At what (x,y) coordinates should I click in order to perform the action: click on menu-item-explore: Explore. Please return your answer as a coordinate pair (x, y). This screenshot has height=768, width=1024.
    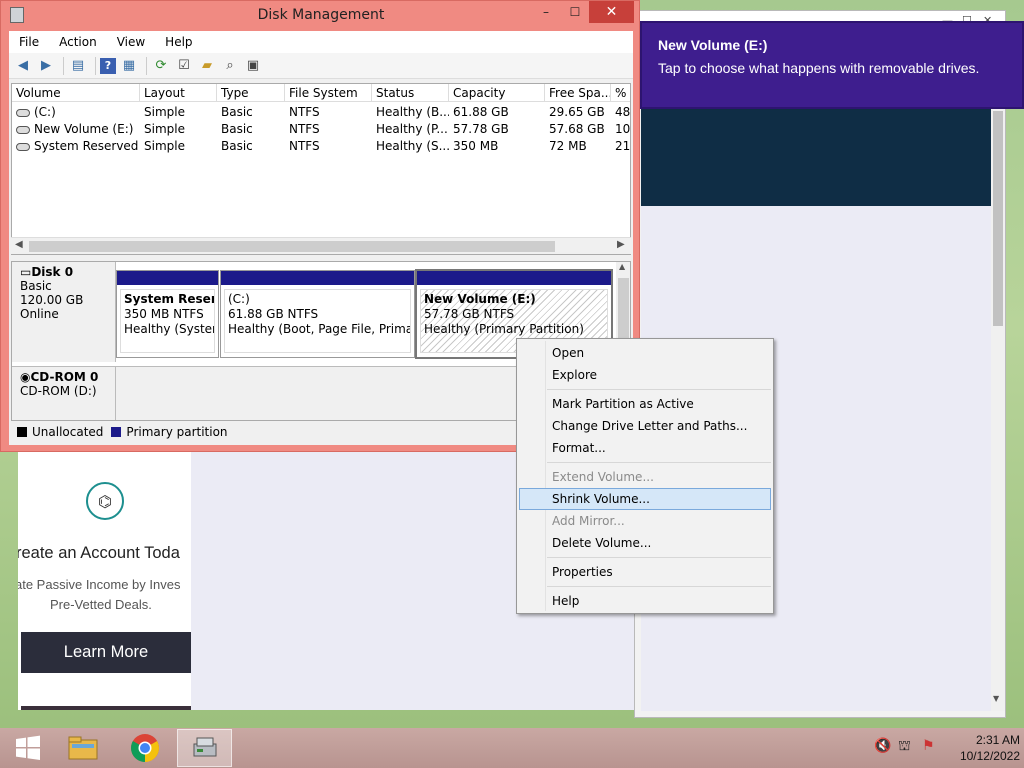
    Looking at the image, I should click on (645, 375).